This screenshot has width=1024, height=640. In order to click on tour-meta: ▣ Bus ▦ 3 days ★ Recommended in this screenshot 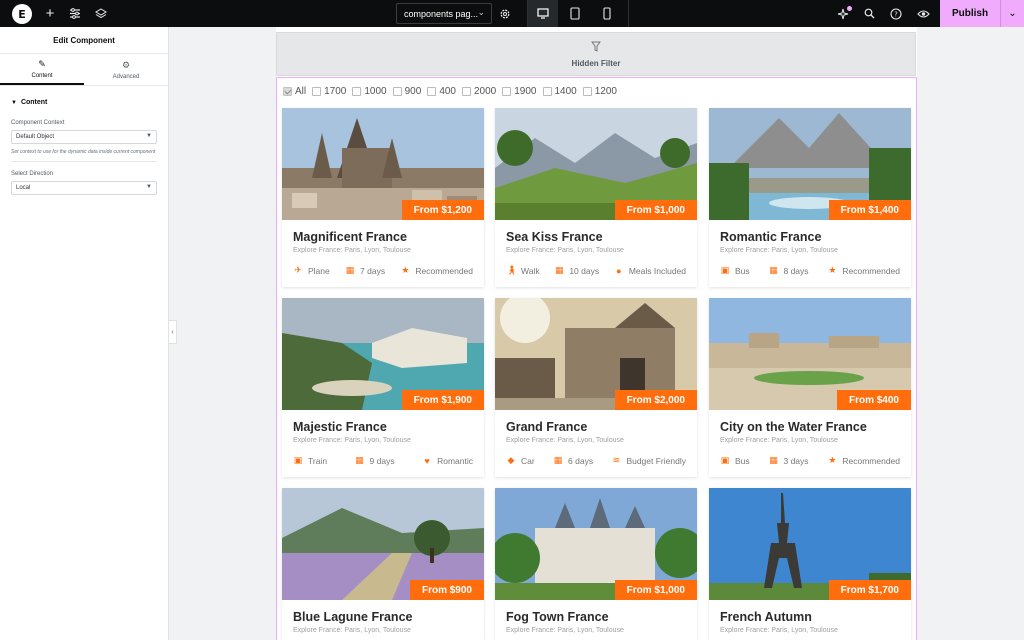, I will do `click(810, 460)`.